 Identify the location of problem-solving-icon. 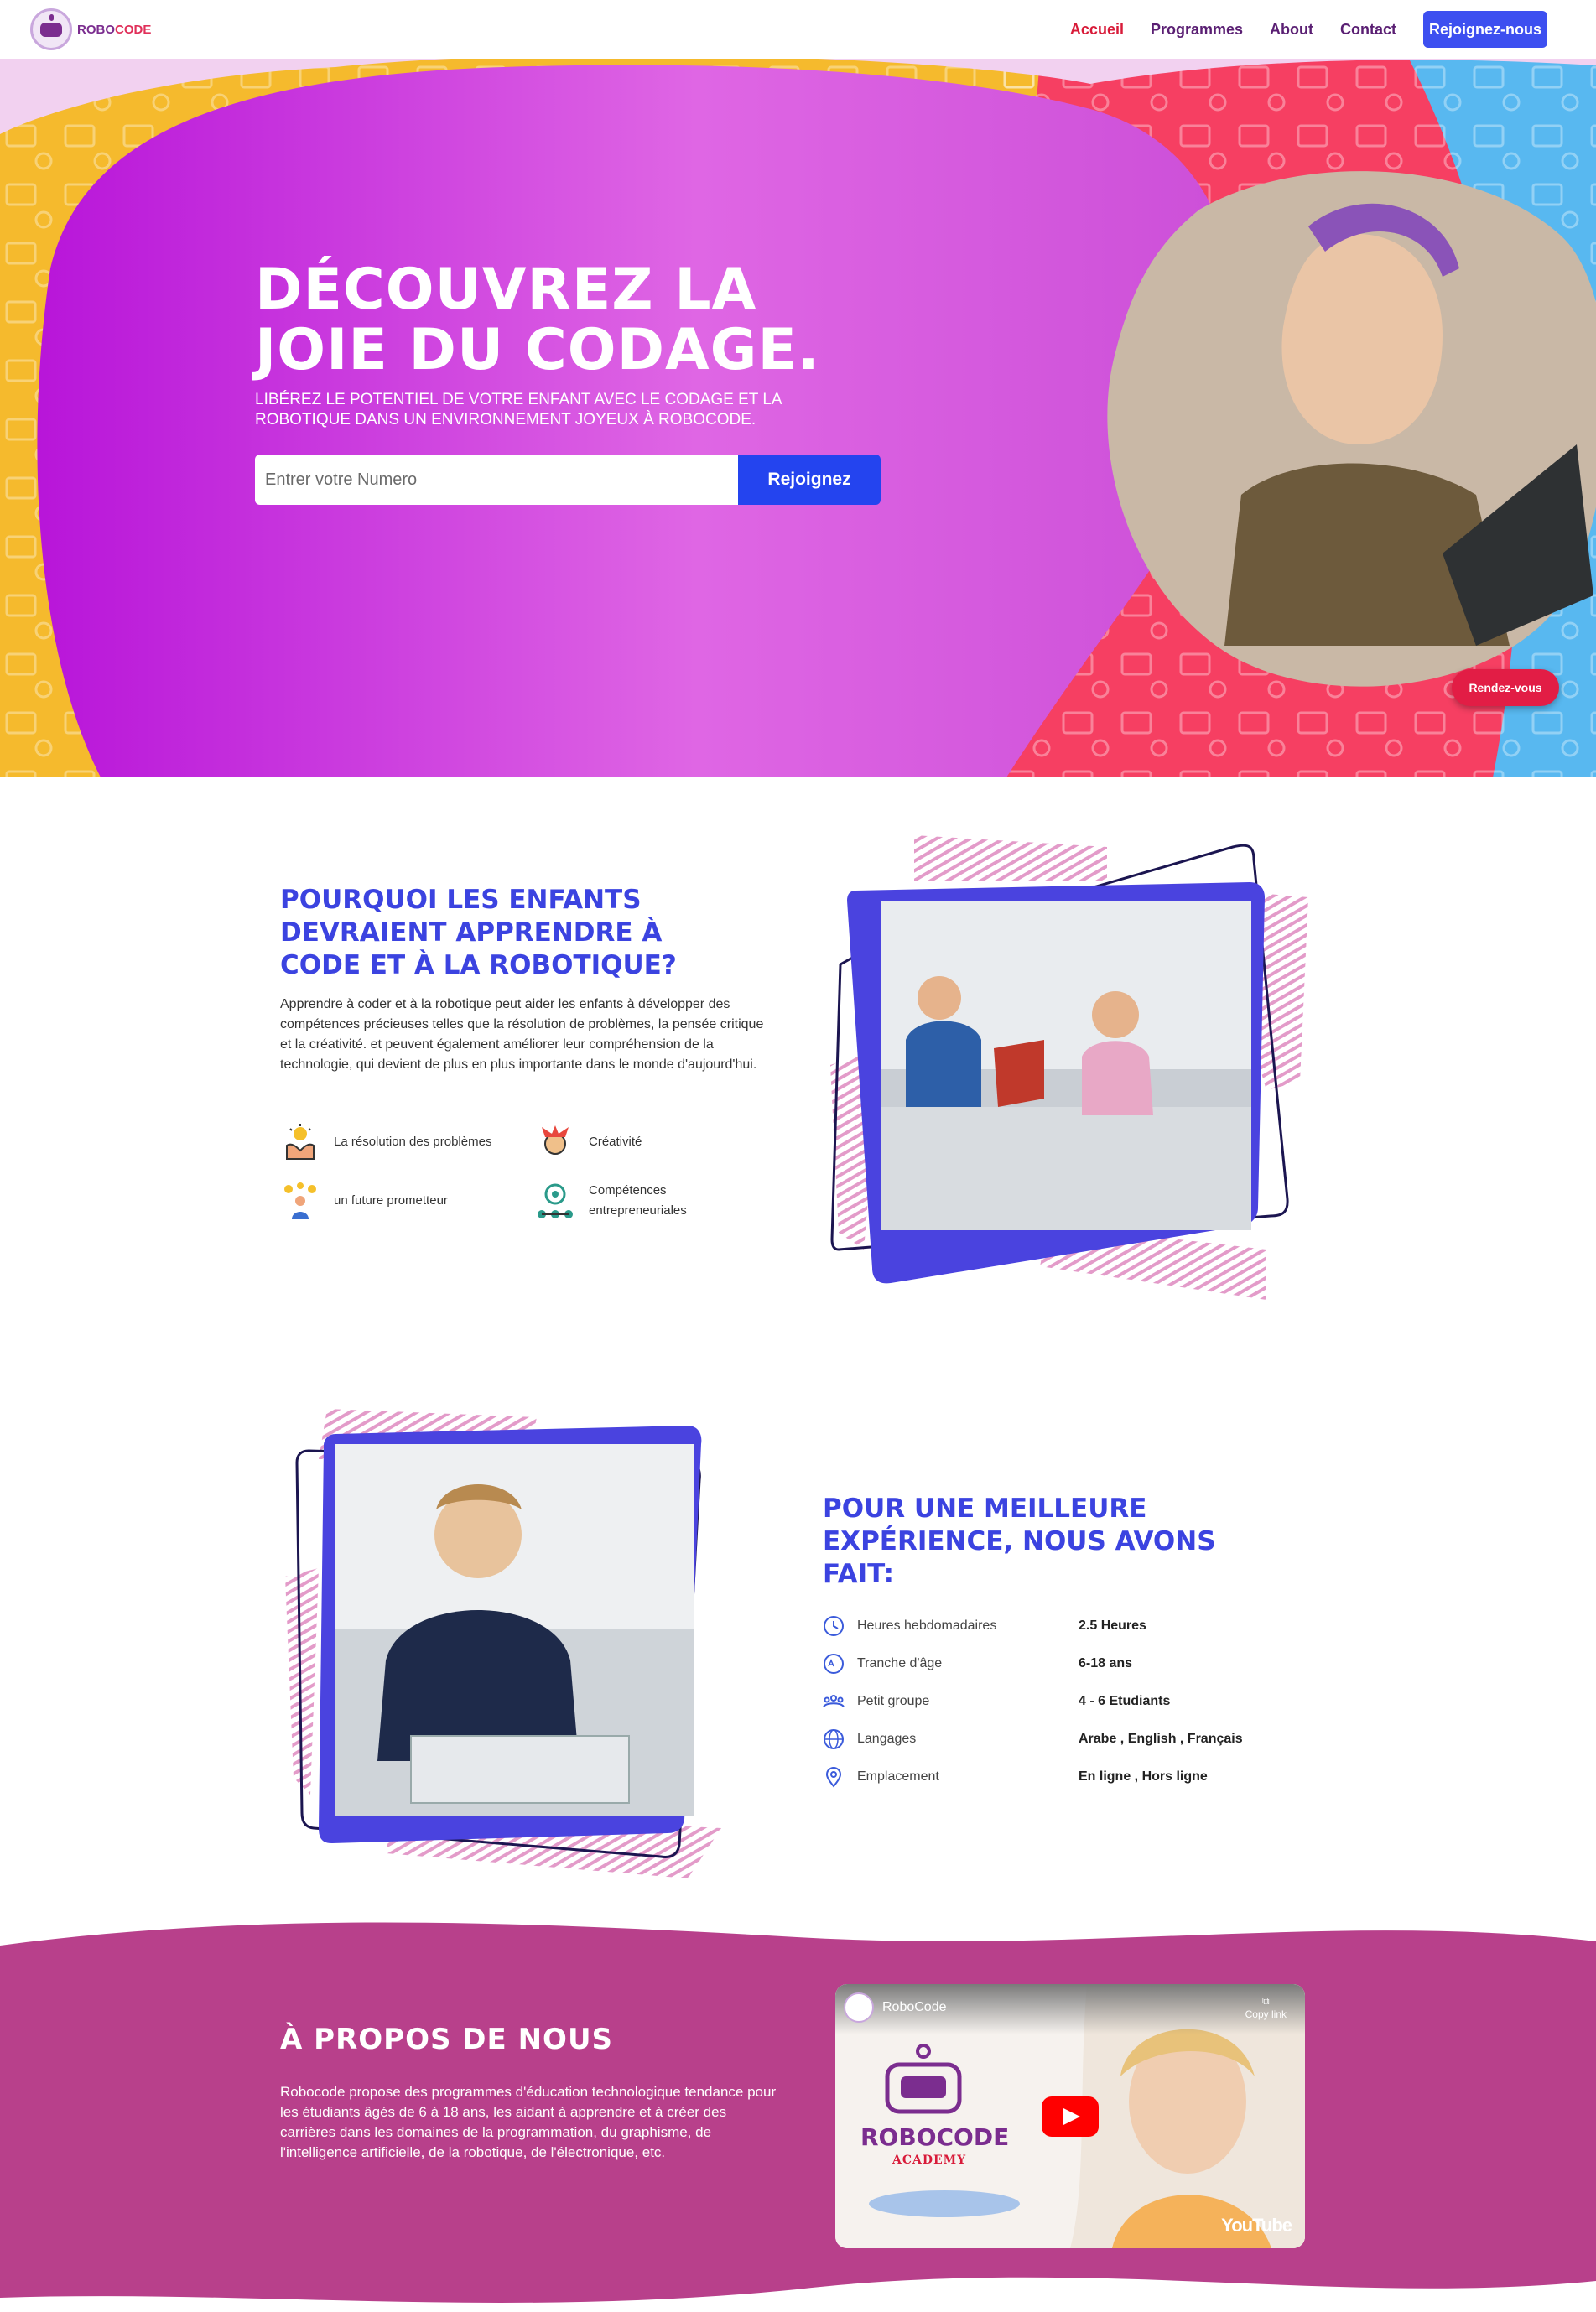
(300, 1142).